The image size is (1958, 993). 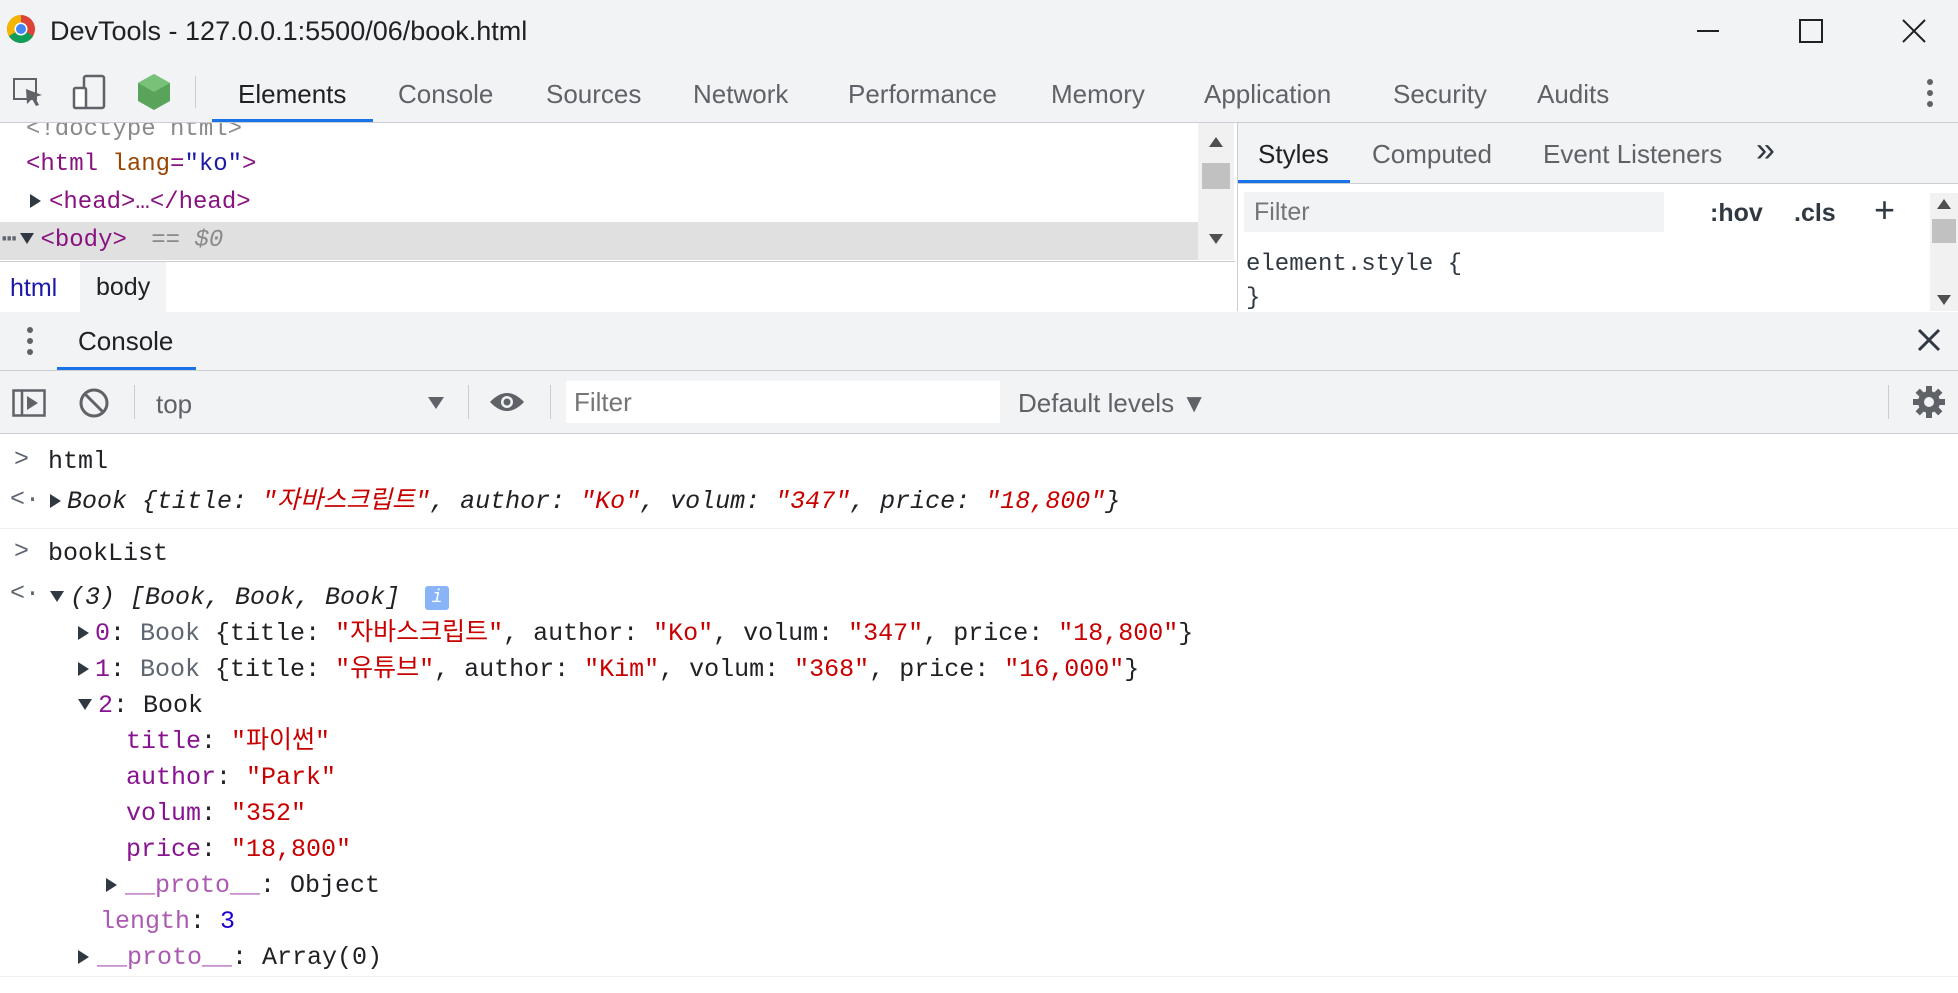 What do you see at coordinates (507, 404) in the screenshot?
I see `live-expression-button` at bounding box center [507, 404].